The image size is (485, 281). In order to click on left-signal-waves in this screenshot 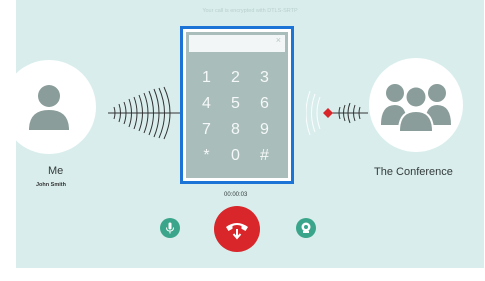, I will do `click(148, 113)`.